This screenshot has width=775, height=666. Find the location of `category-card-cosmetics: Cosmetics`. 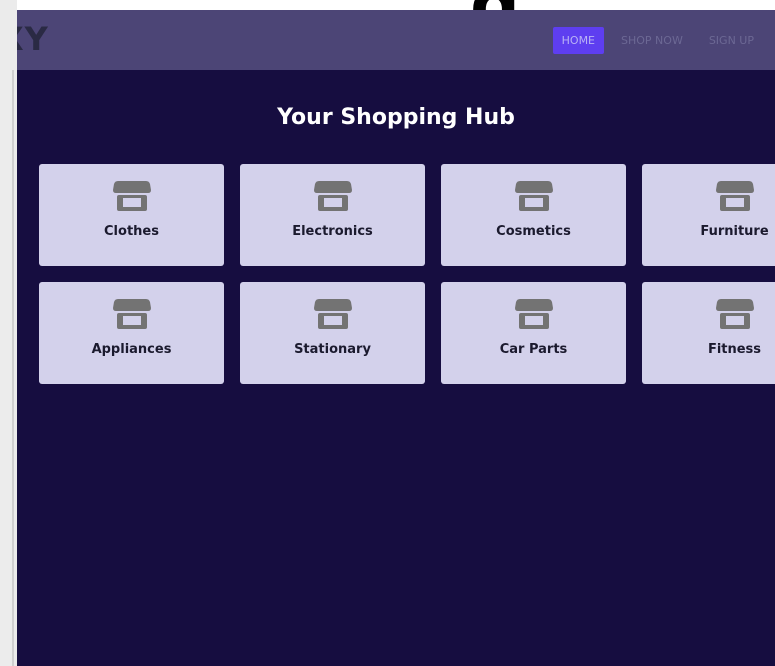

category-card-cosmetics: Cosmetics is located at coordinates (533, 215).